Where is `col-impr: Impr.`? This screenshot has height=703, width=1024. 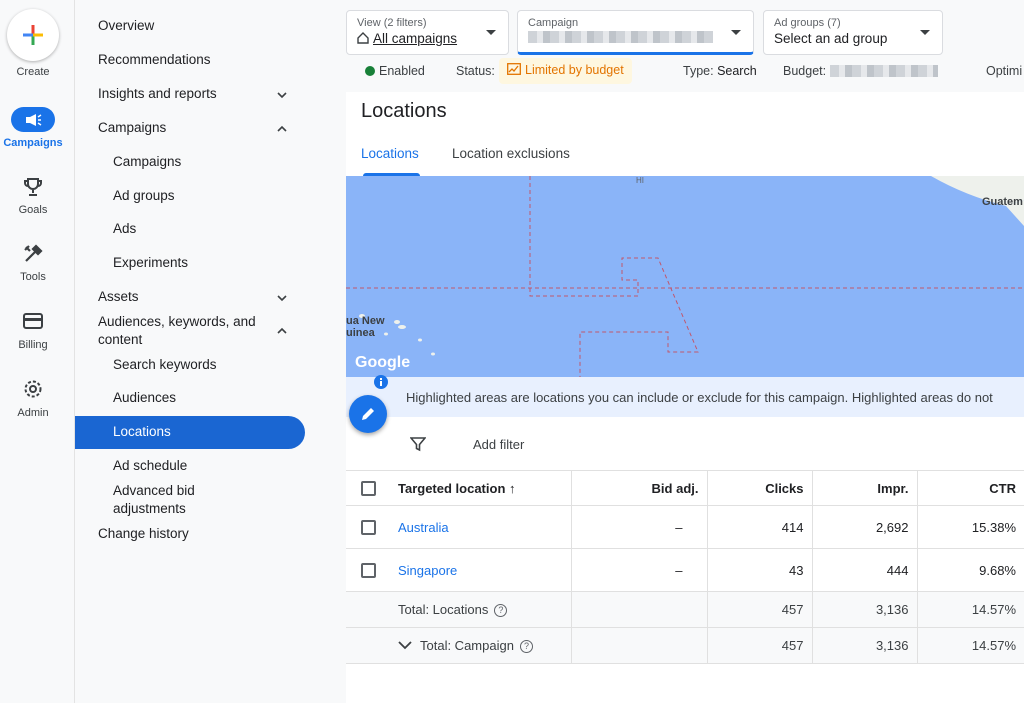 col-impr: Impr. is located at coordinates (865, 488).